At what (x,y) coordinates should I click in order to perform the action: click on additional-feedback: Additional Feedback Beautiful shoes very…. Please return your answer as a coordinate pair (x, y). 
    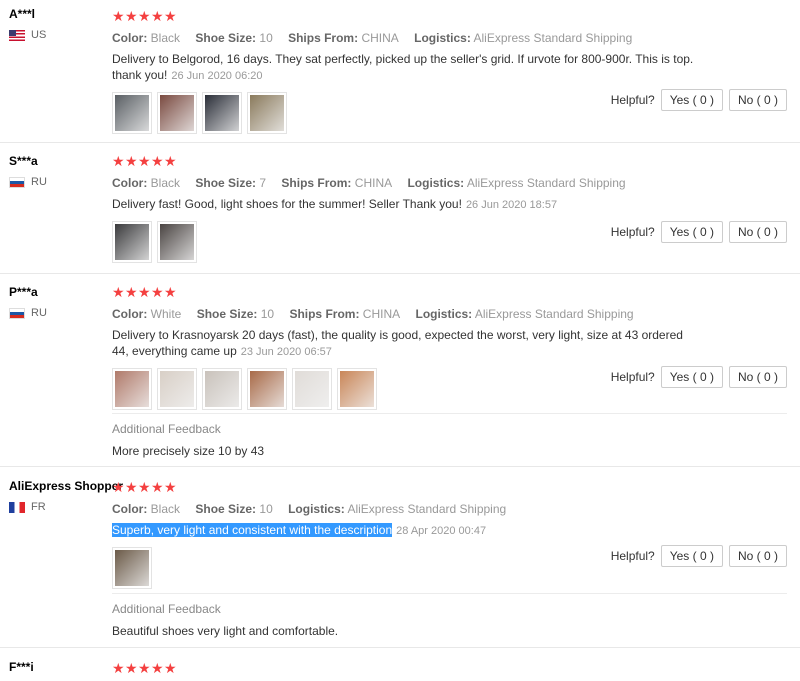
    Looking at the image, I should click on (449, 615).